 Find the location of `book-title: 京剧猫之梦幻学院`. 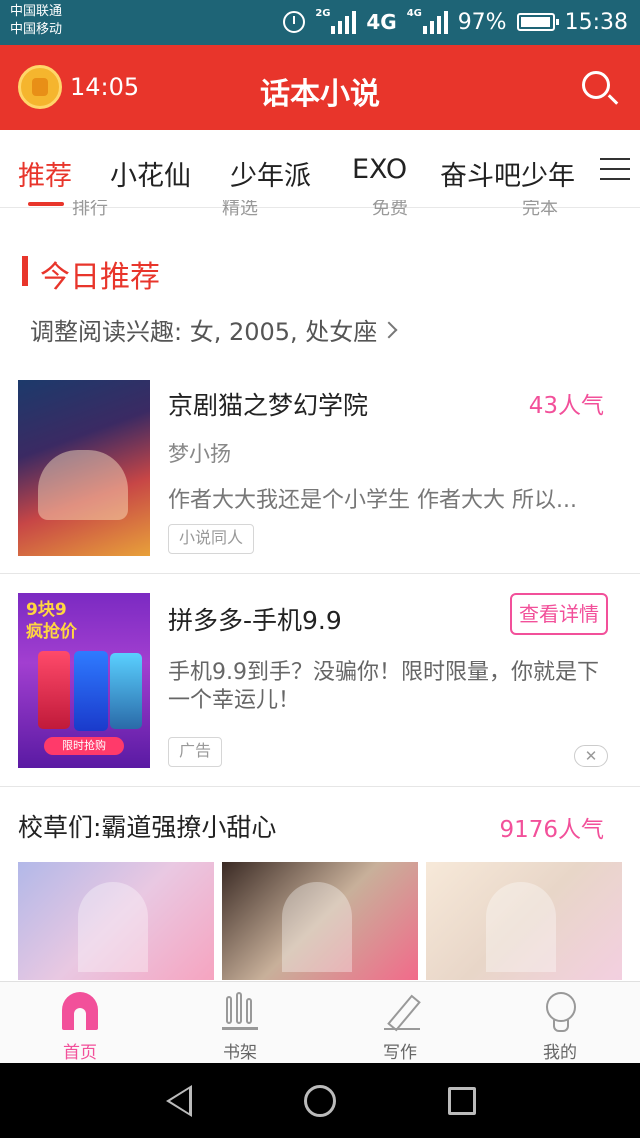

book-title: 京剧猫之梦幻学院 is located at coordinates (268, 405).